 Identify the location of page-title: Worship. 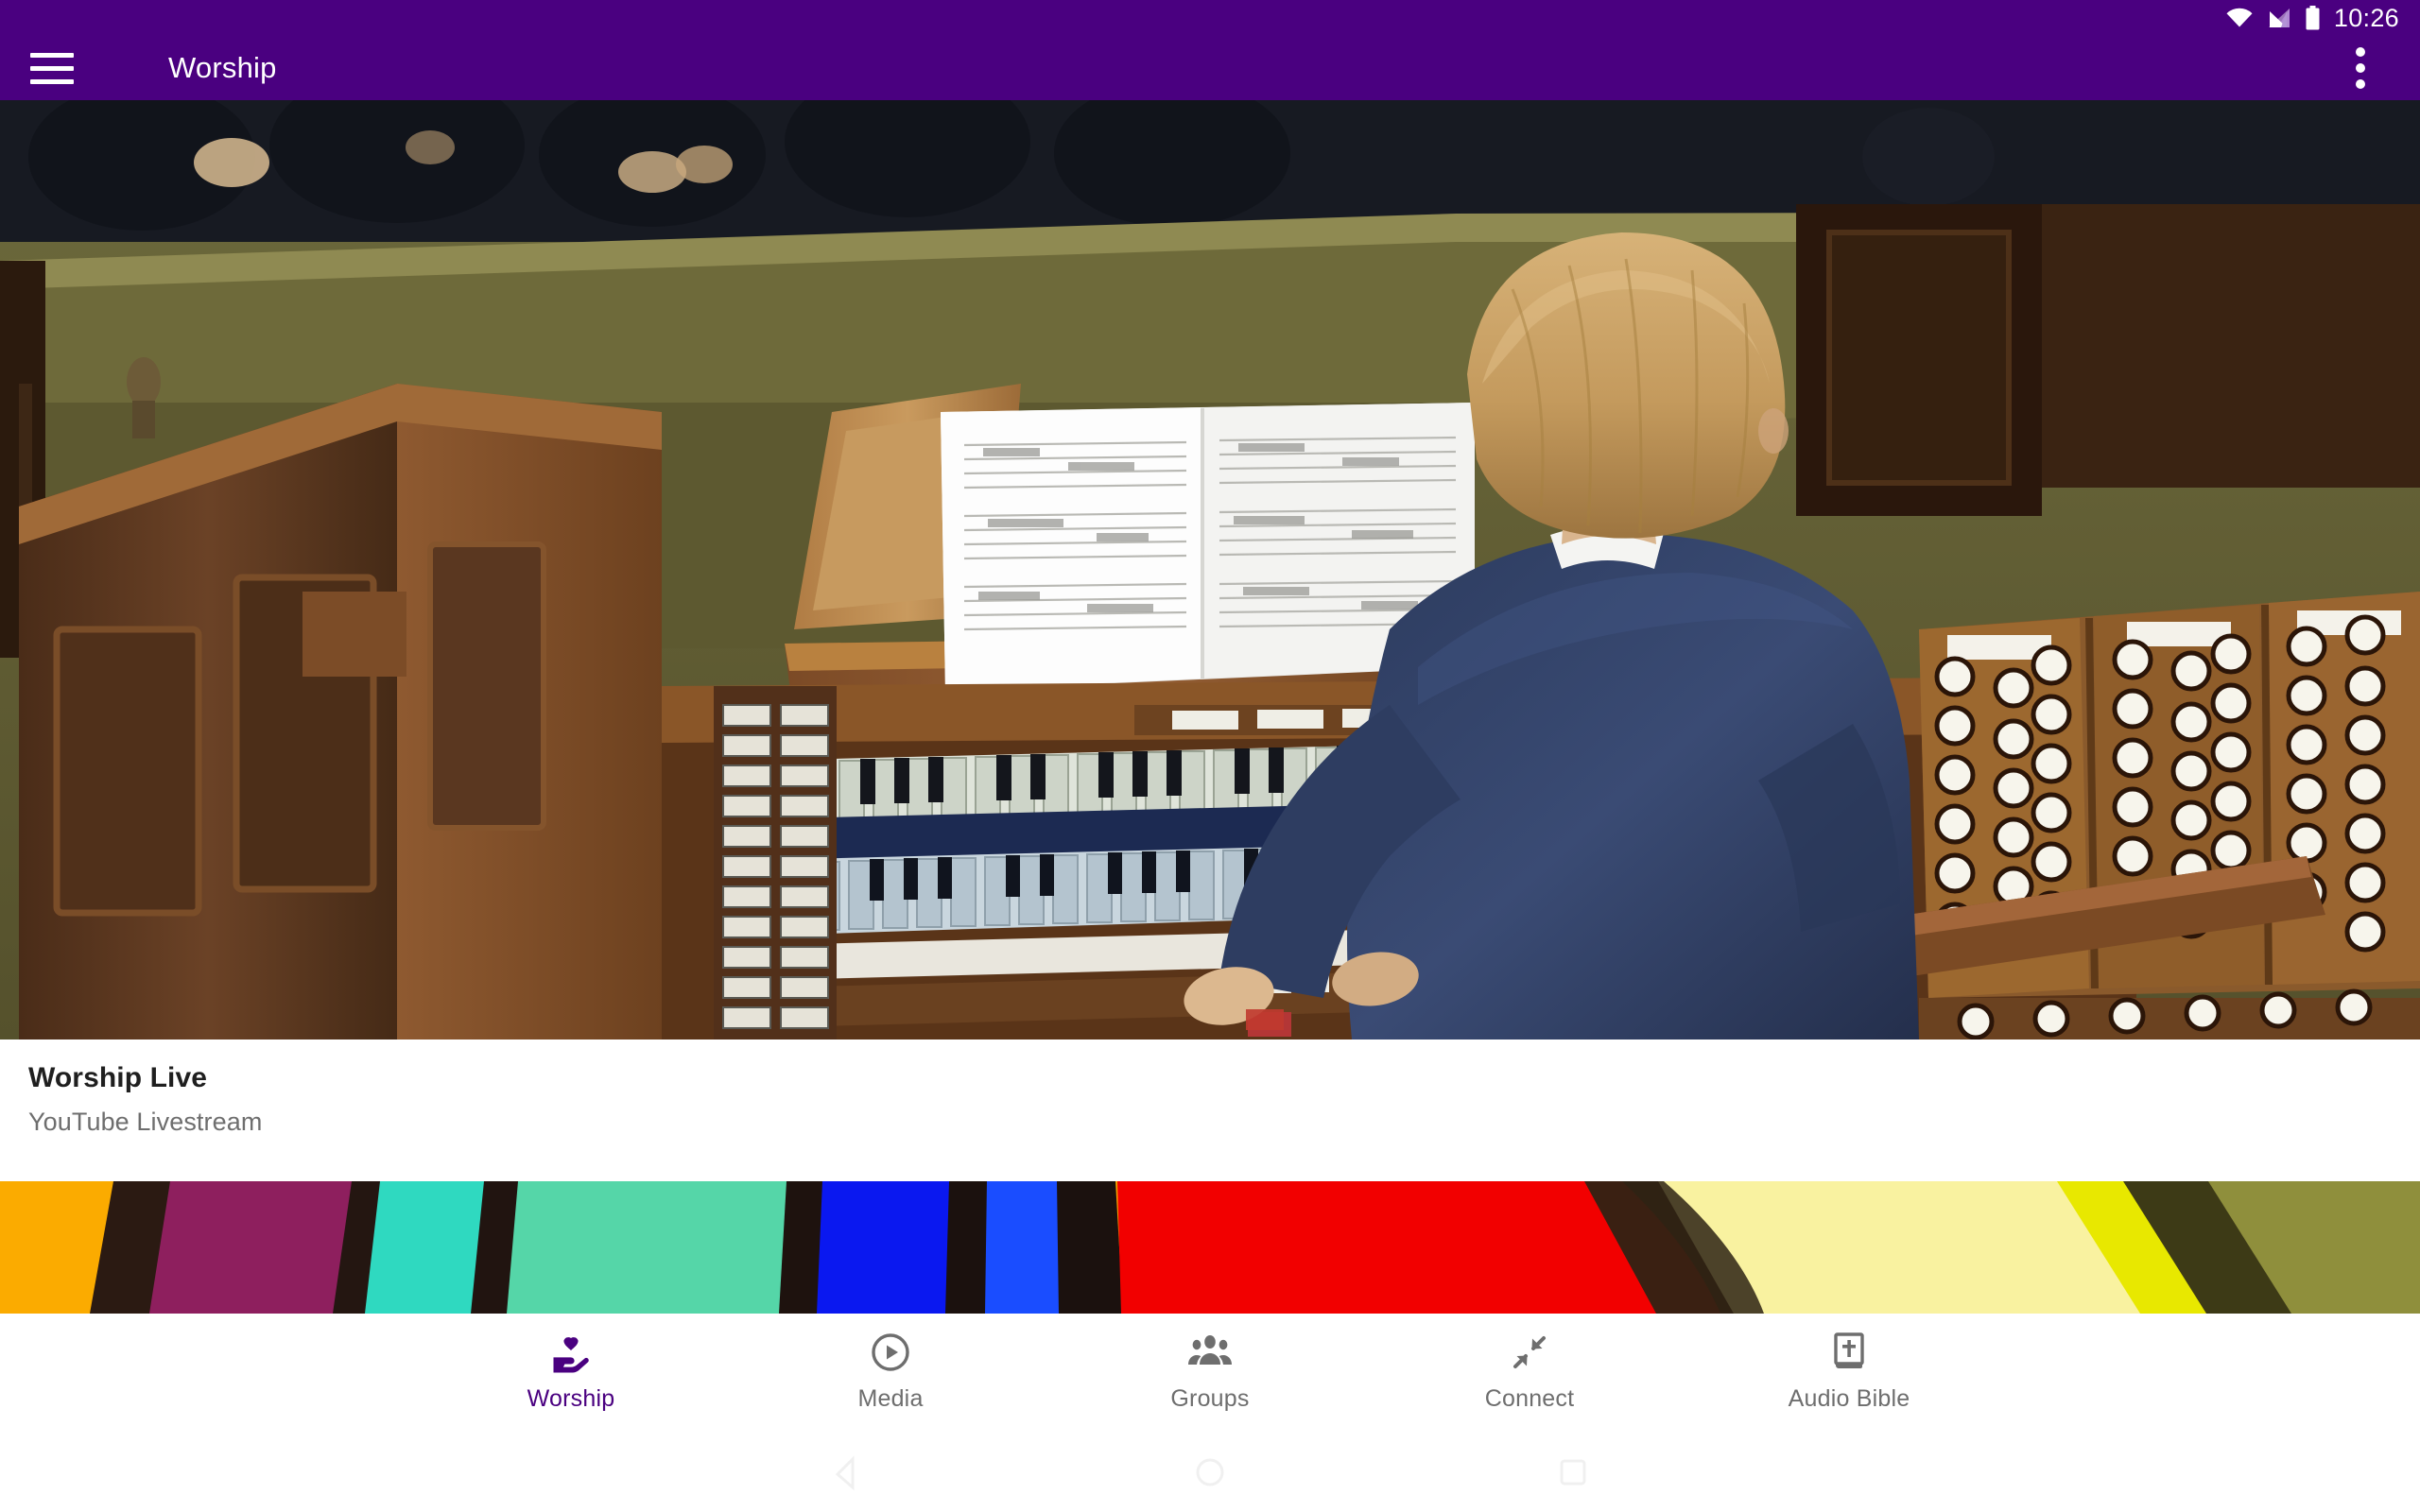
(222, 67).